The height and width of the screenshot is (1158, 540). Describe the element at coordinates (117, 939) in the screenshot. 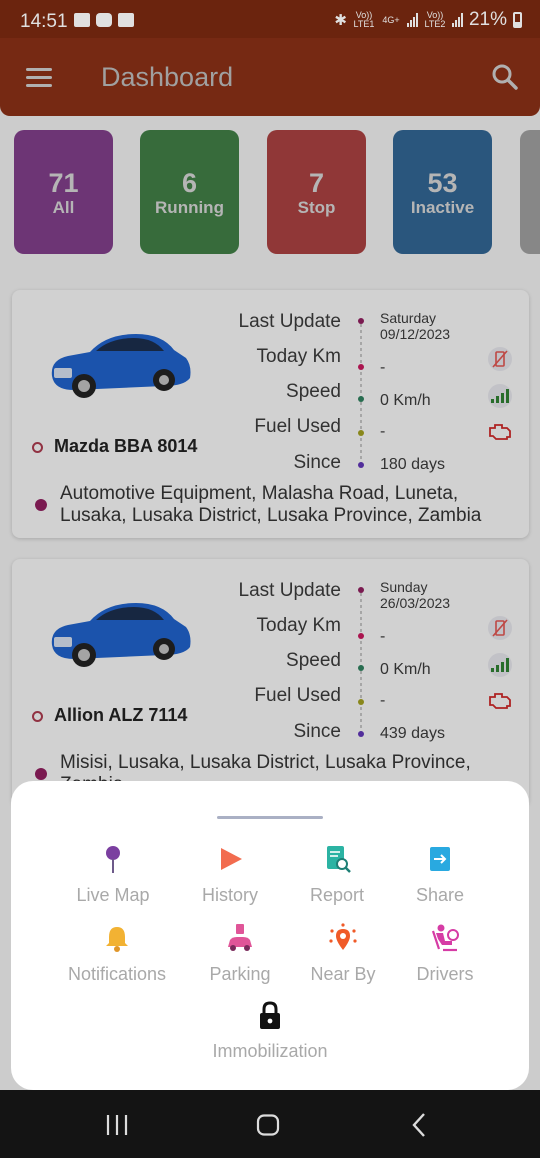

I see `bell-icon` at that location.